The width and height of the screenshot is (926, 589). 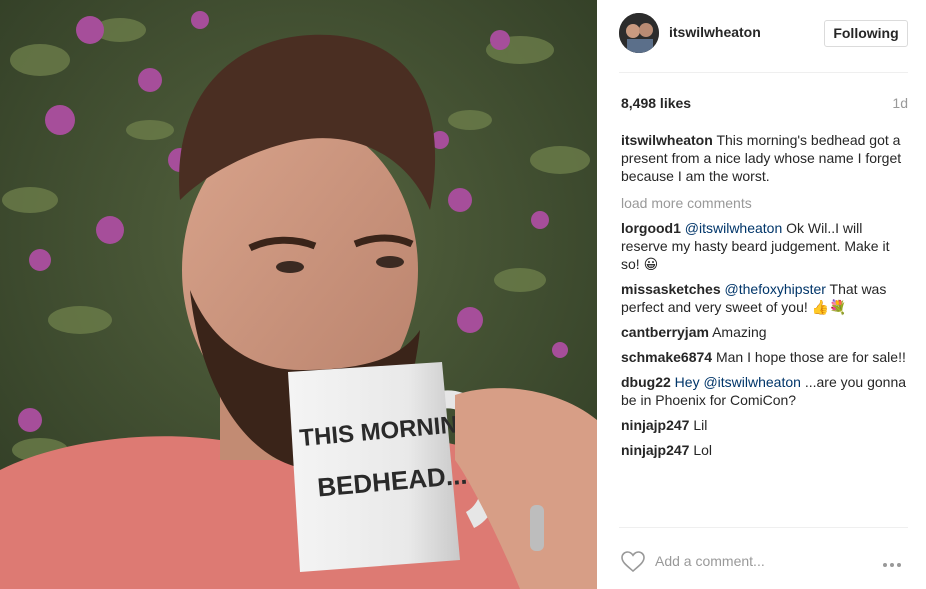 I want to click on comment-item: cantberryjam Amazing, so click(x=764, y=332).